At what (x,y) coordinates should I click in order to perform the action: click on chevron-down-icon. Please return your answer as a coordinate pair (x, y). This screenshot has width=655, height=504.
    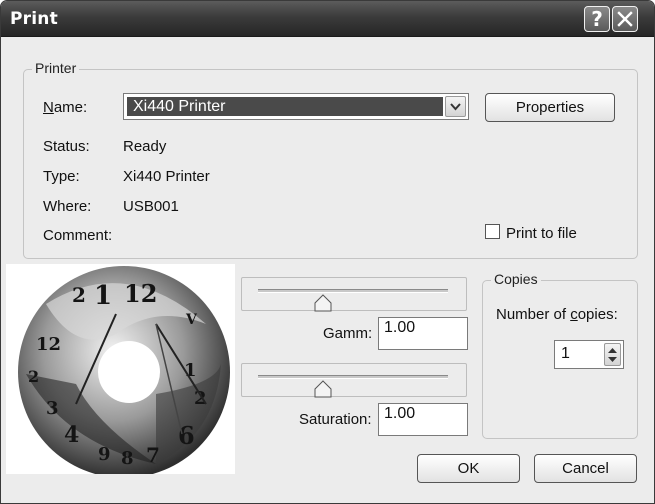
    Looking at the image, I should click on (455, 106).